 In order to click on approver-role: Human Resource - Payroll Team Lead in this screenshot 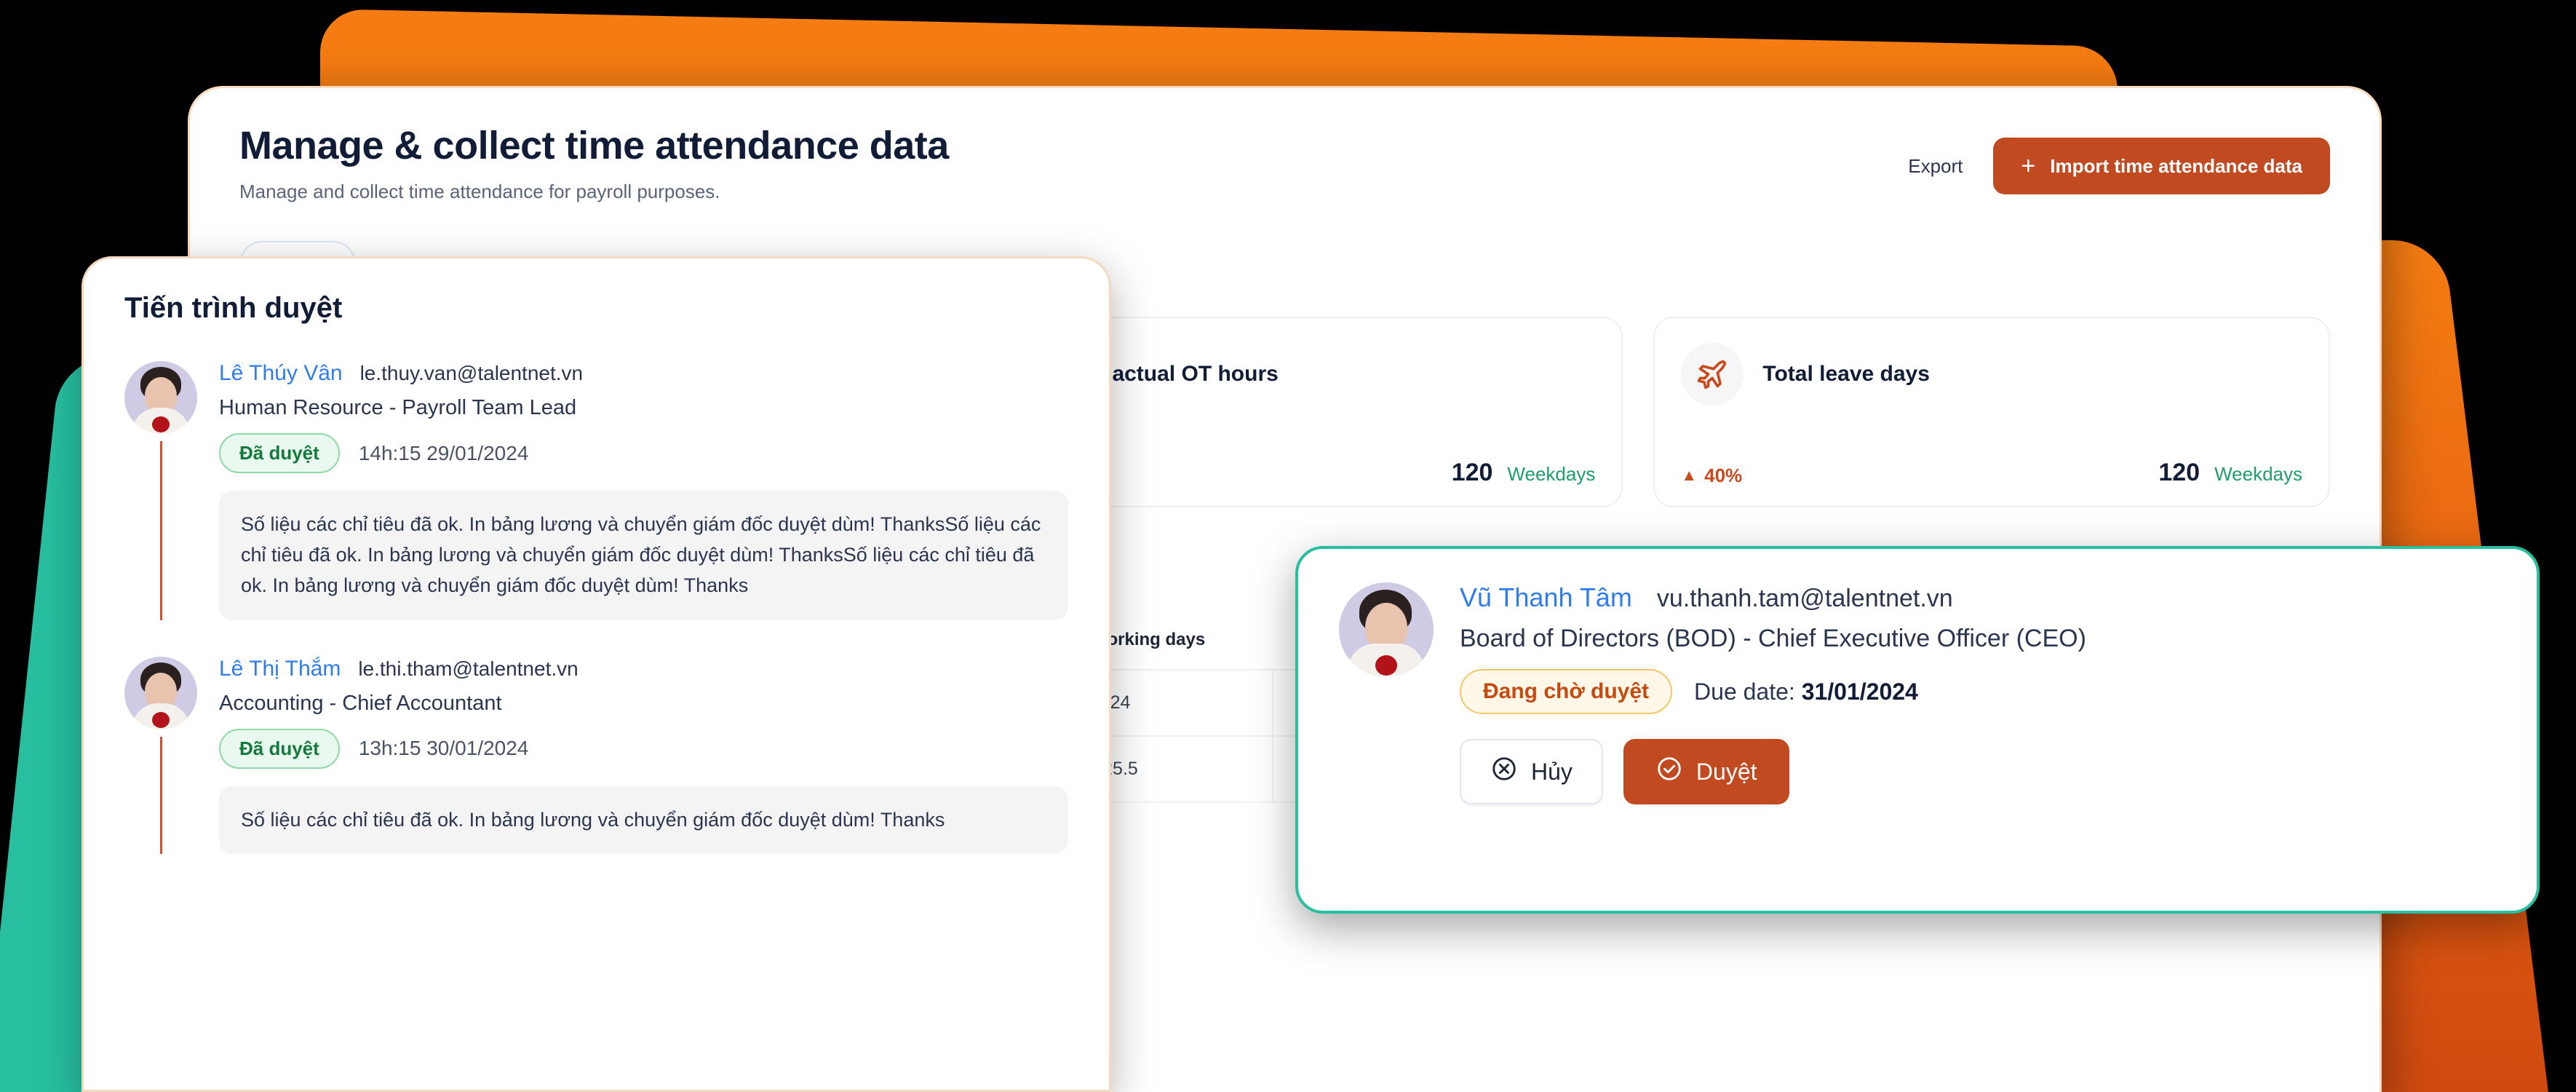, I will do `click(398, 407)`.